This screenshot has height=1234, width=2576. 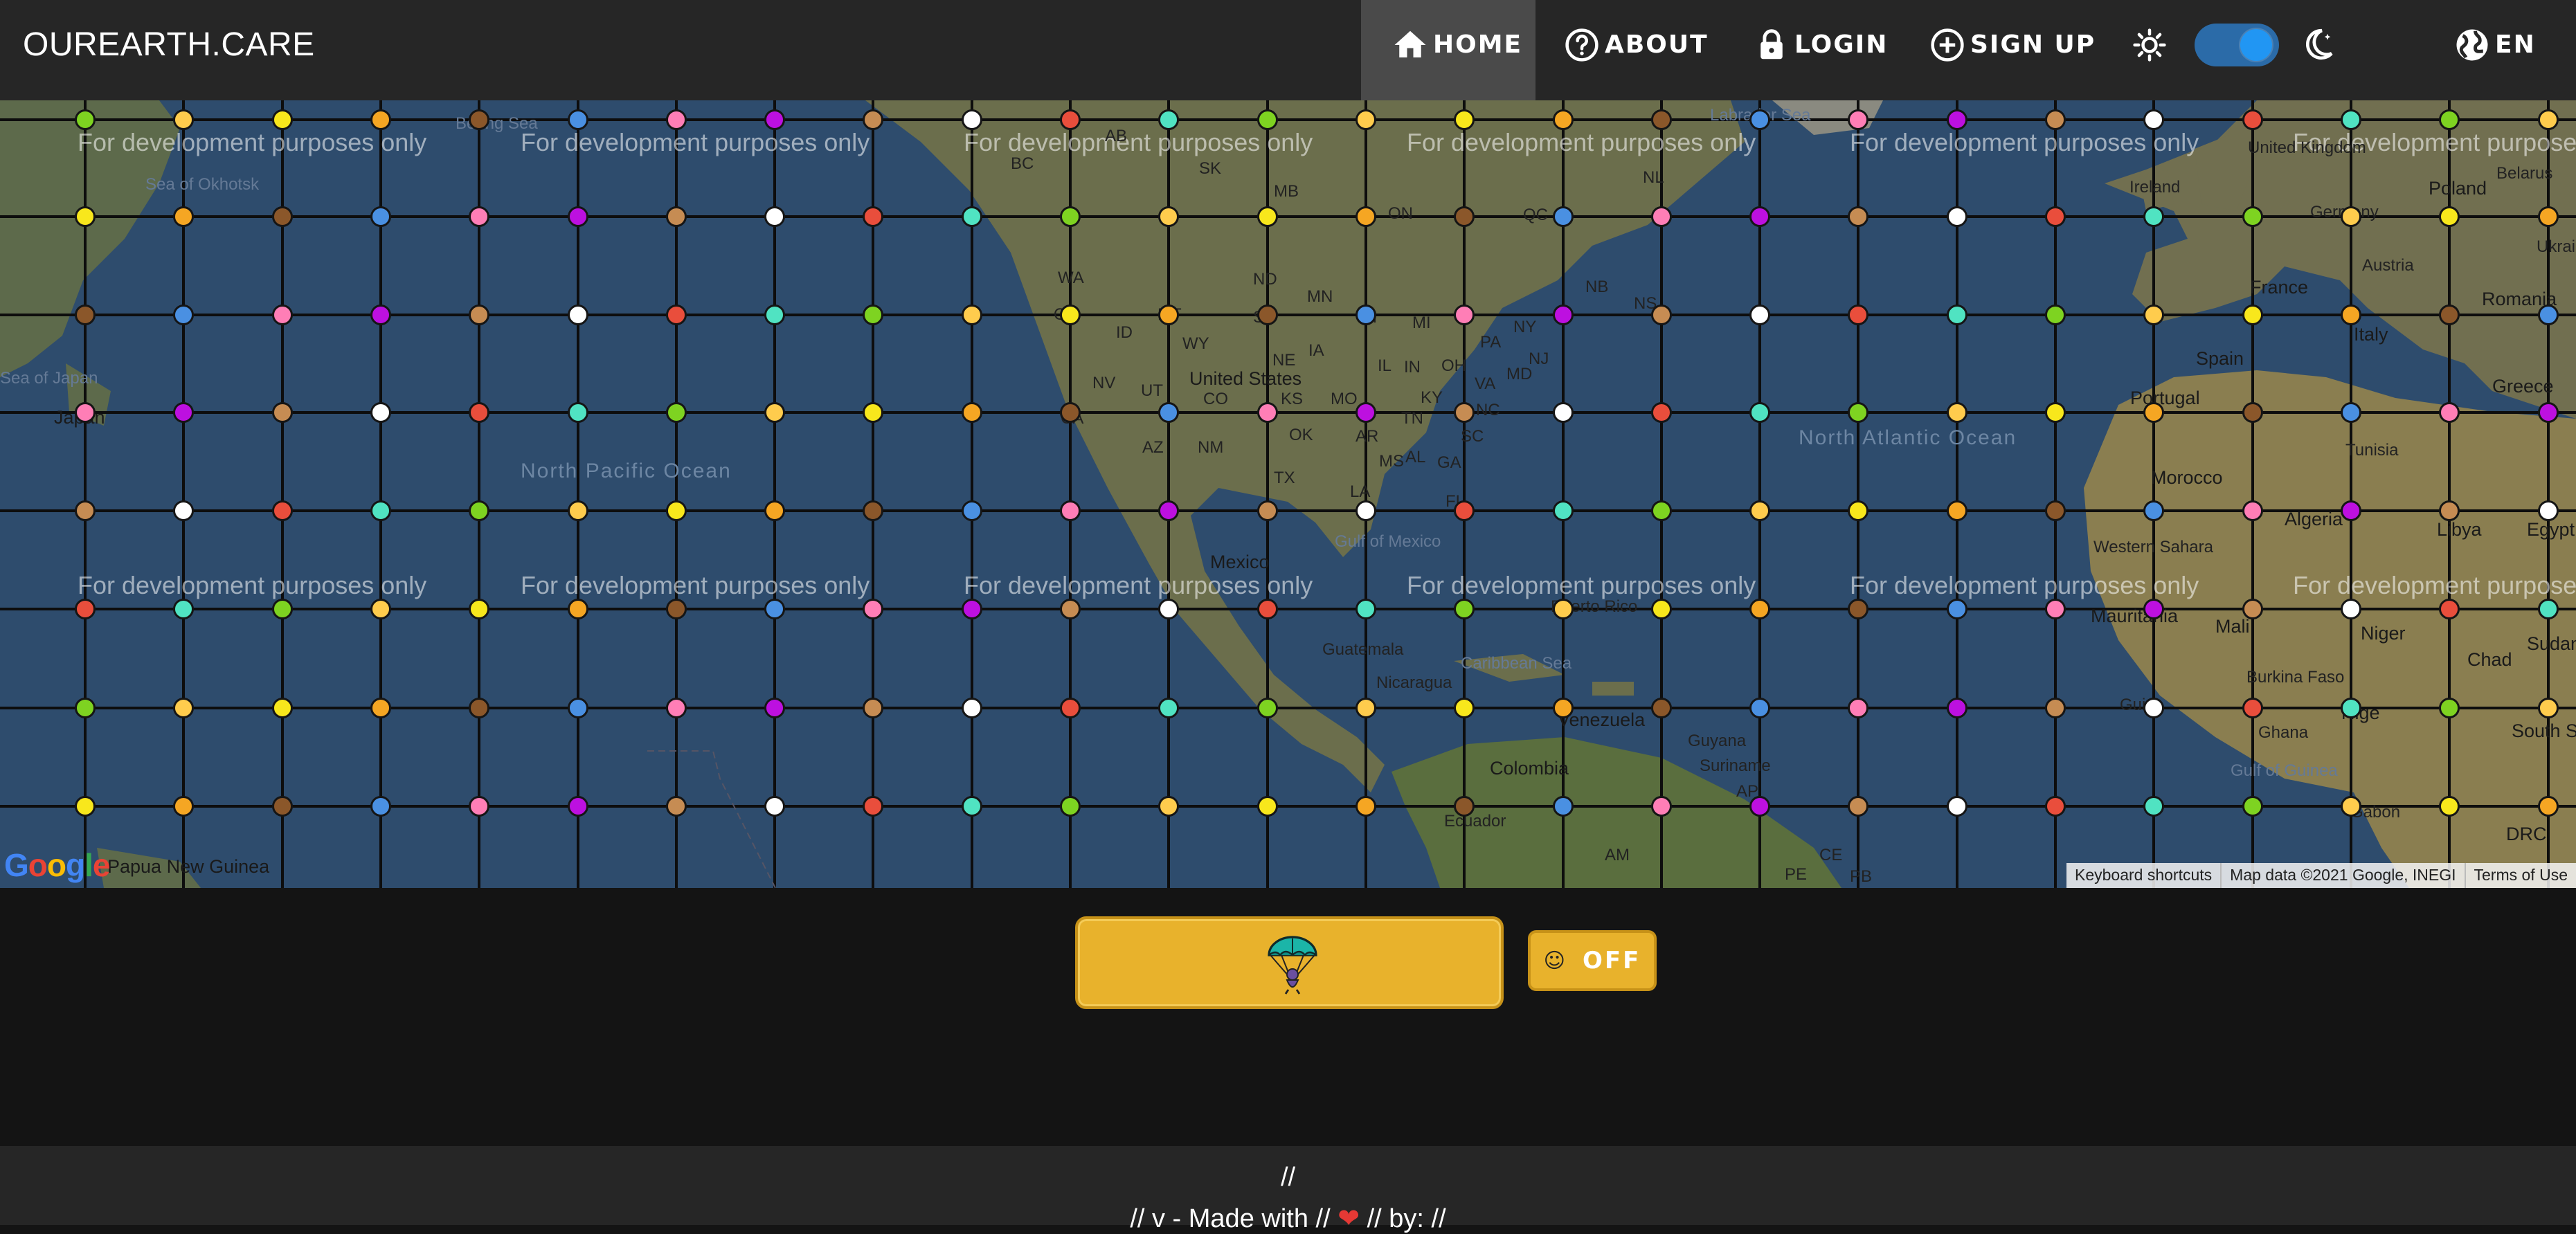 What do you see at coordinates (2237, 45) in the screenshot?
I see `theme-toggle` at bounding box center [2237, 45].